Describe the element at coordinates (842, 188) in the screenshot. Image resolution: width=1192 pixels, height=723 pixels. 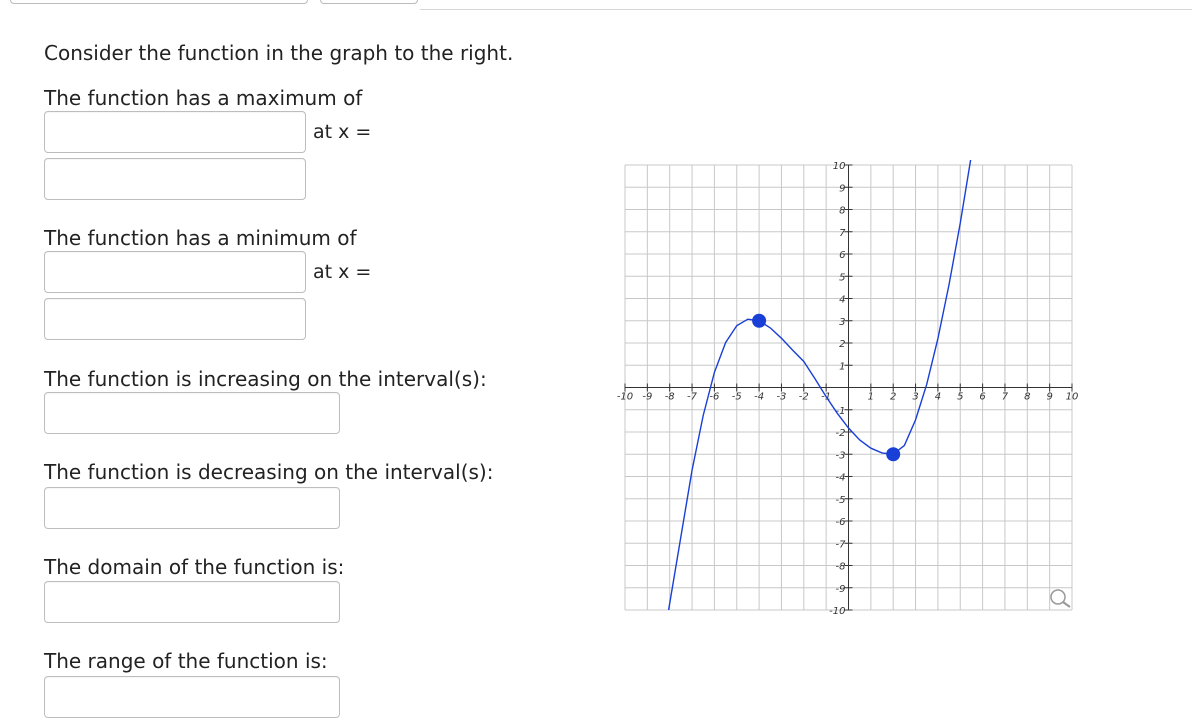
I see `y-tick-label: 9` at that location.